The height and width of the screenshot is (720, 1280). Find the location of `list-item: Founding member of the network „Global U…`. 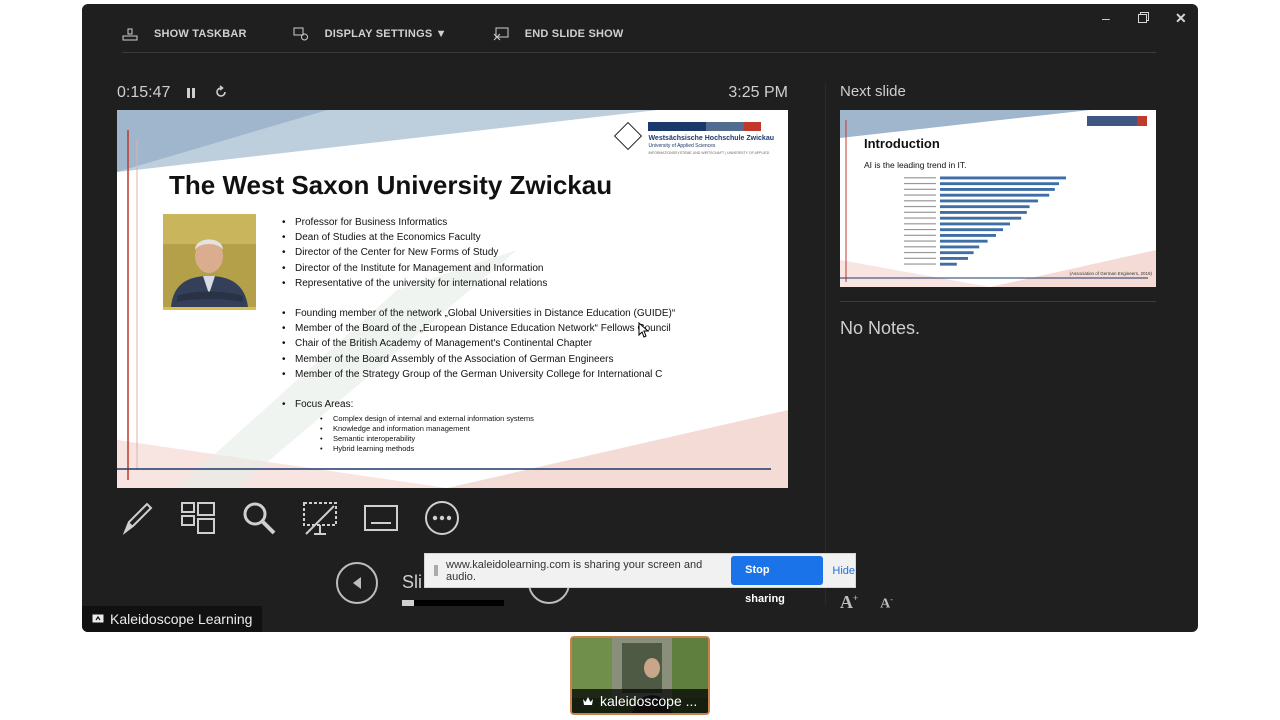

list-item: Founding member of the network „Global U… is located at coordinates (478, 313).